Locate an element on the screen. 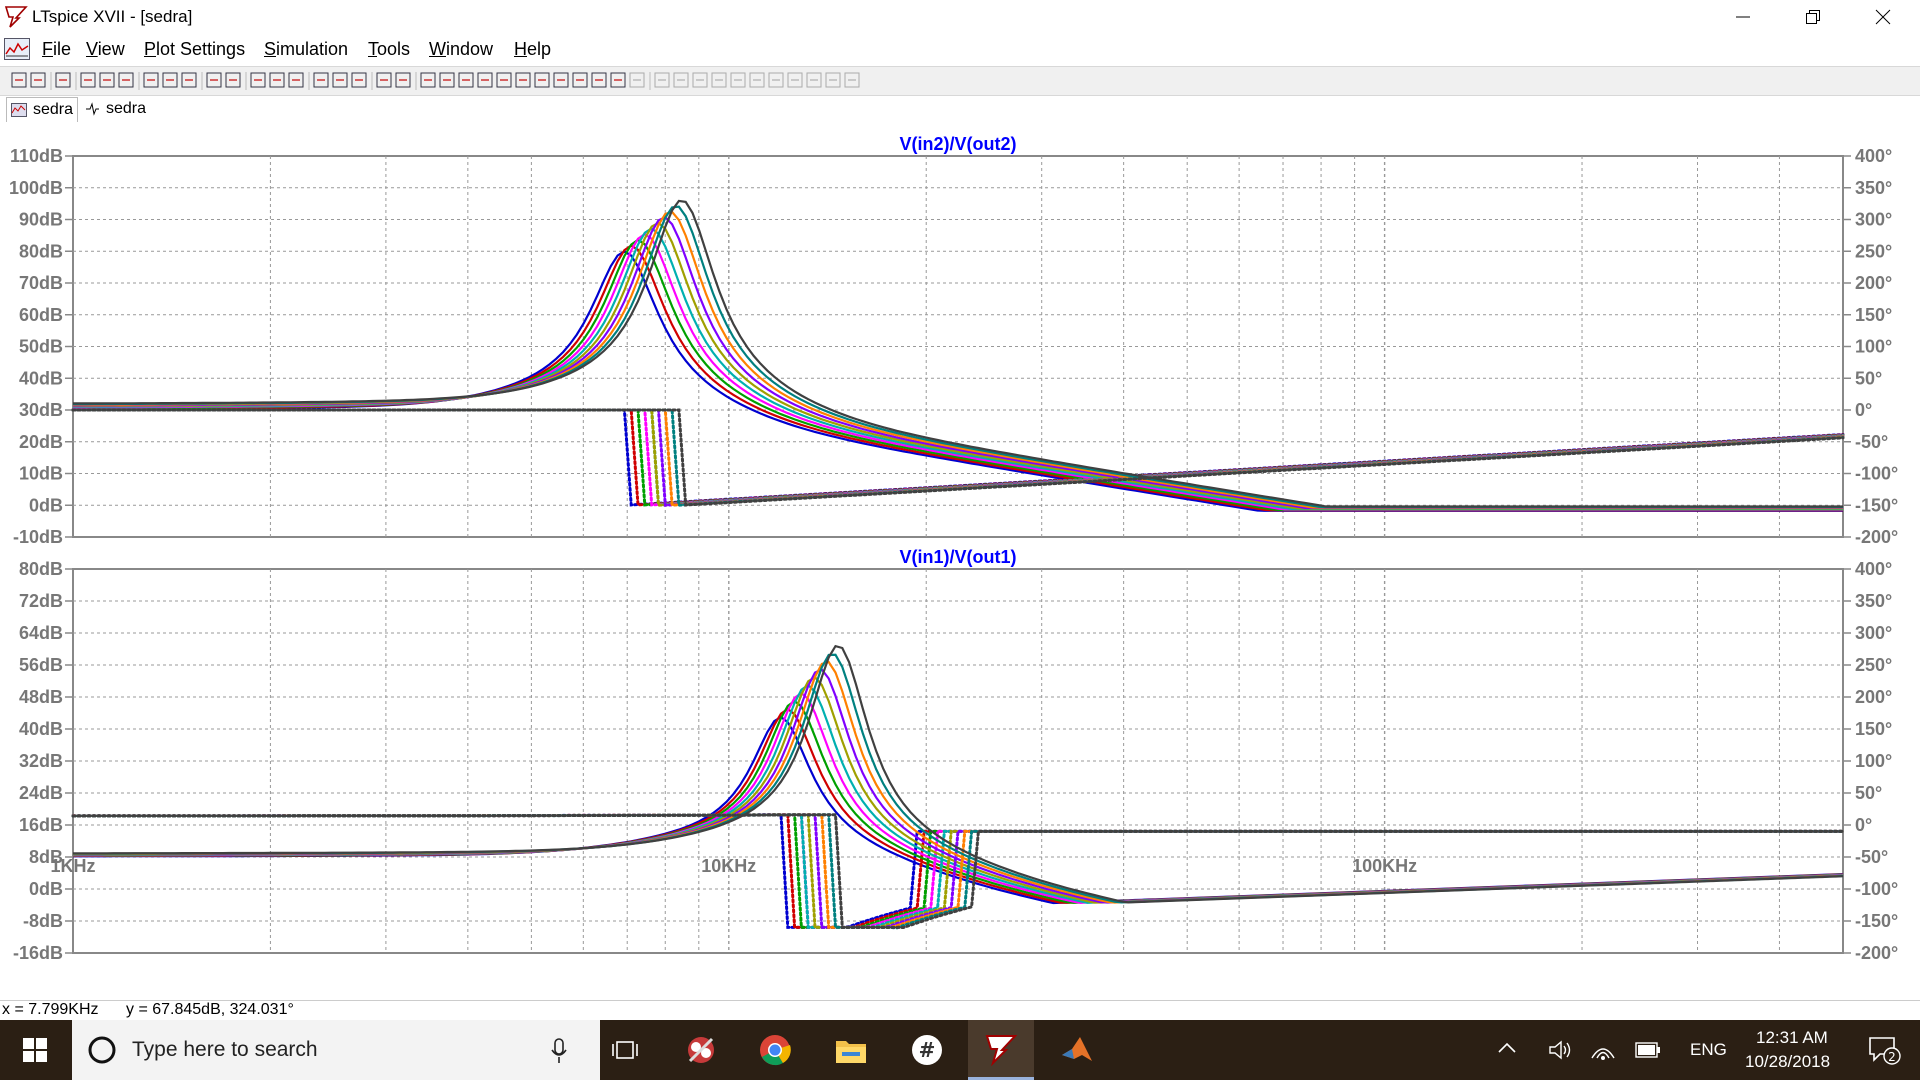 The height and width of the screenshot is (1080, 1920). snipping-tool-button is located at coordinates (701, 1050).